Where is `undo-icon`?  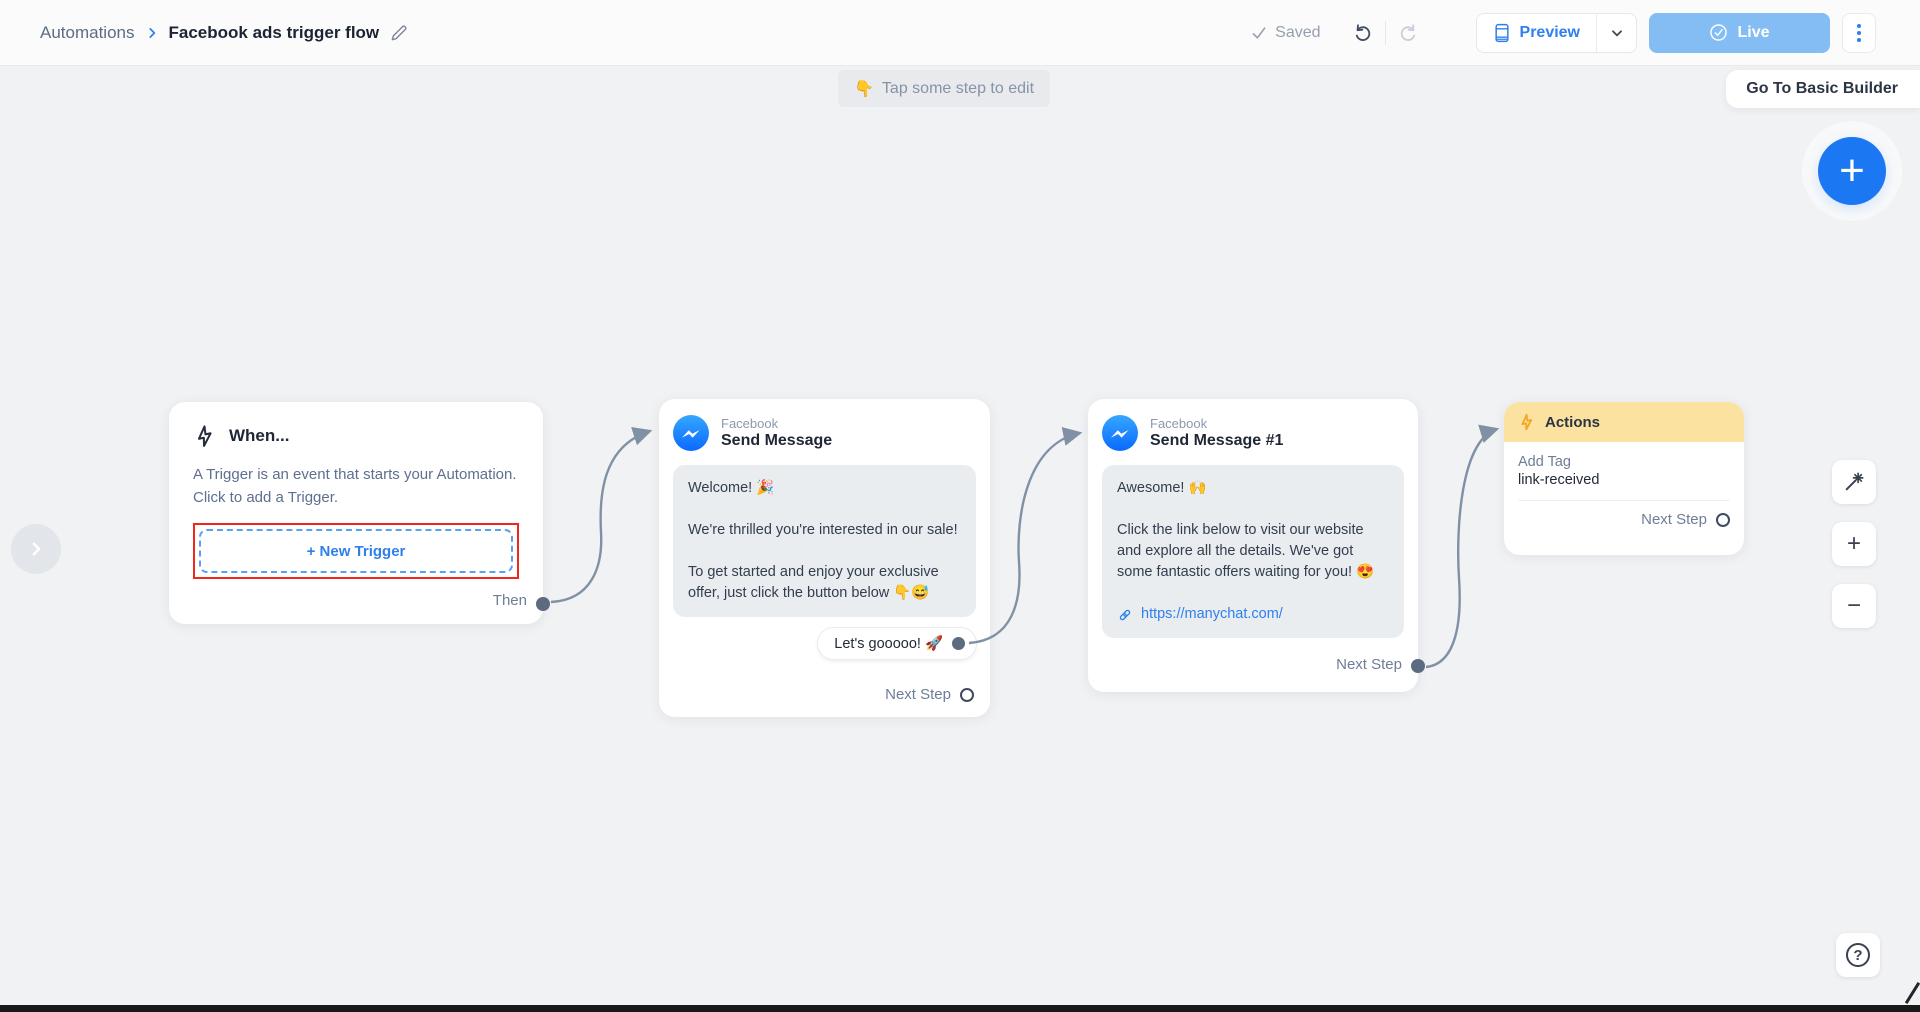 undo-icon is located at coordinates (1362, 32).